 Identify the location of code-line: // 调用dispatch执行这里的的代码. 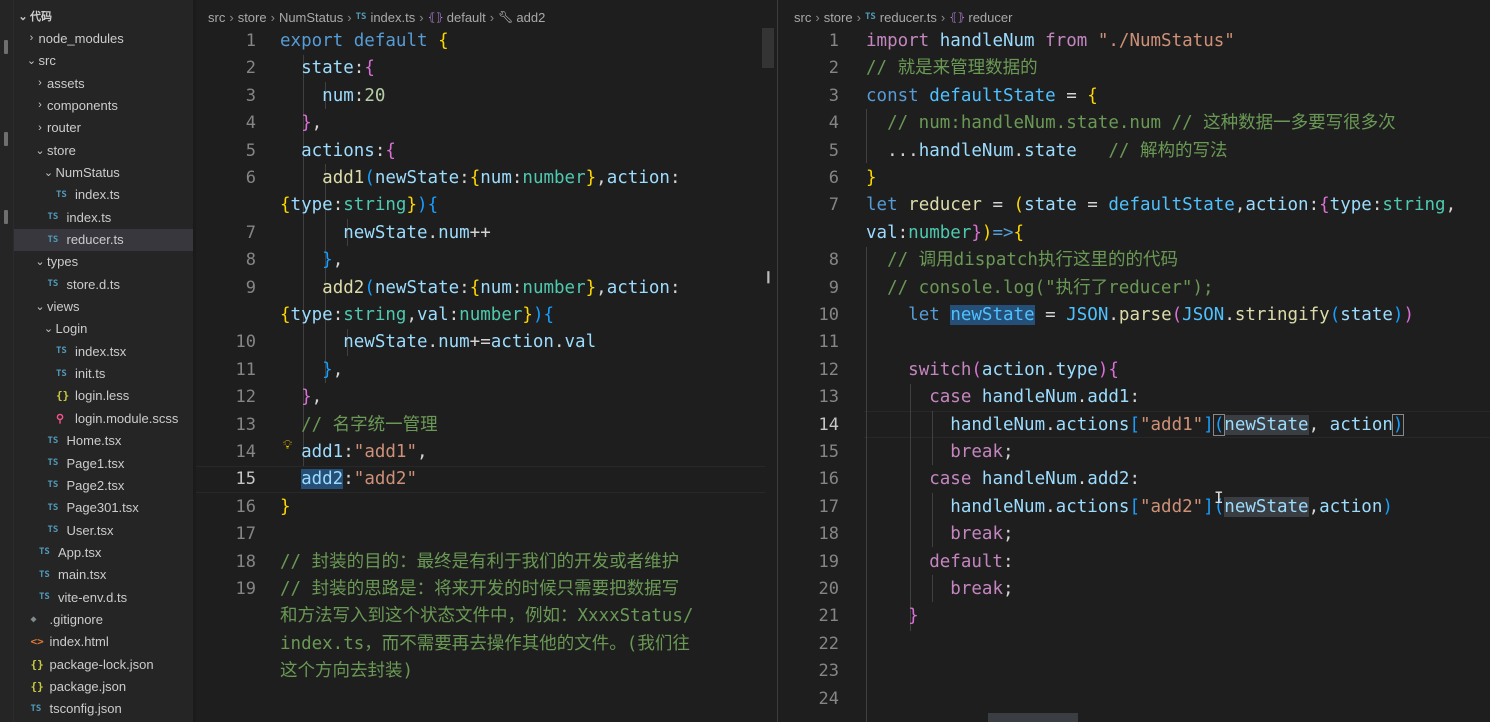
(1022, 260).